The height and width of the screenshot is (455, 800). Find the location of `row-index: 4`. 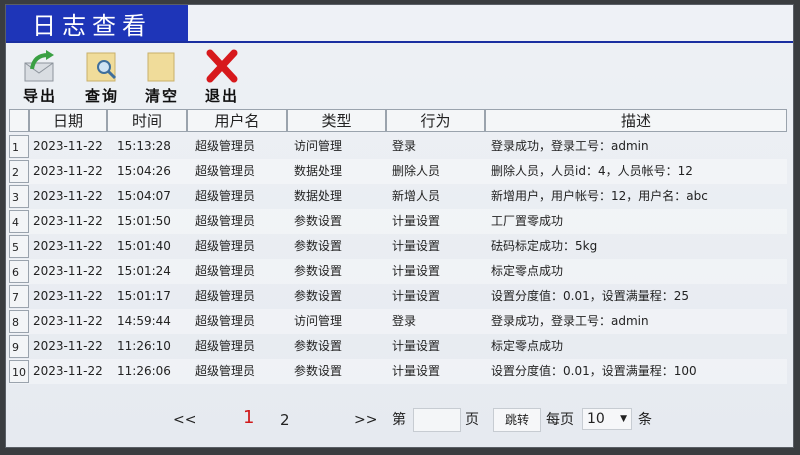

row-index: 4 is located at coordinates (19, 221).